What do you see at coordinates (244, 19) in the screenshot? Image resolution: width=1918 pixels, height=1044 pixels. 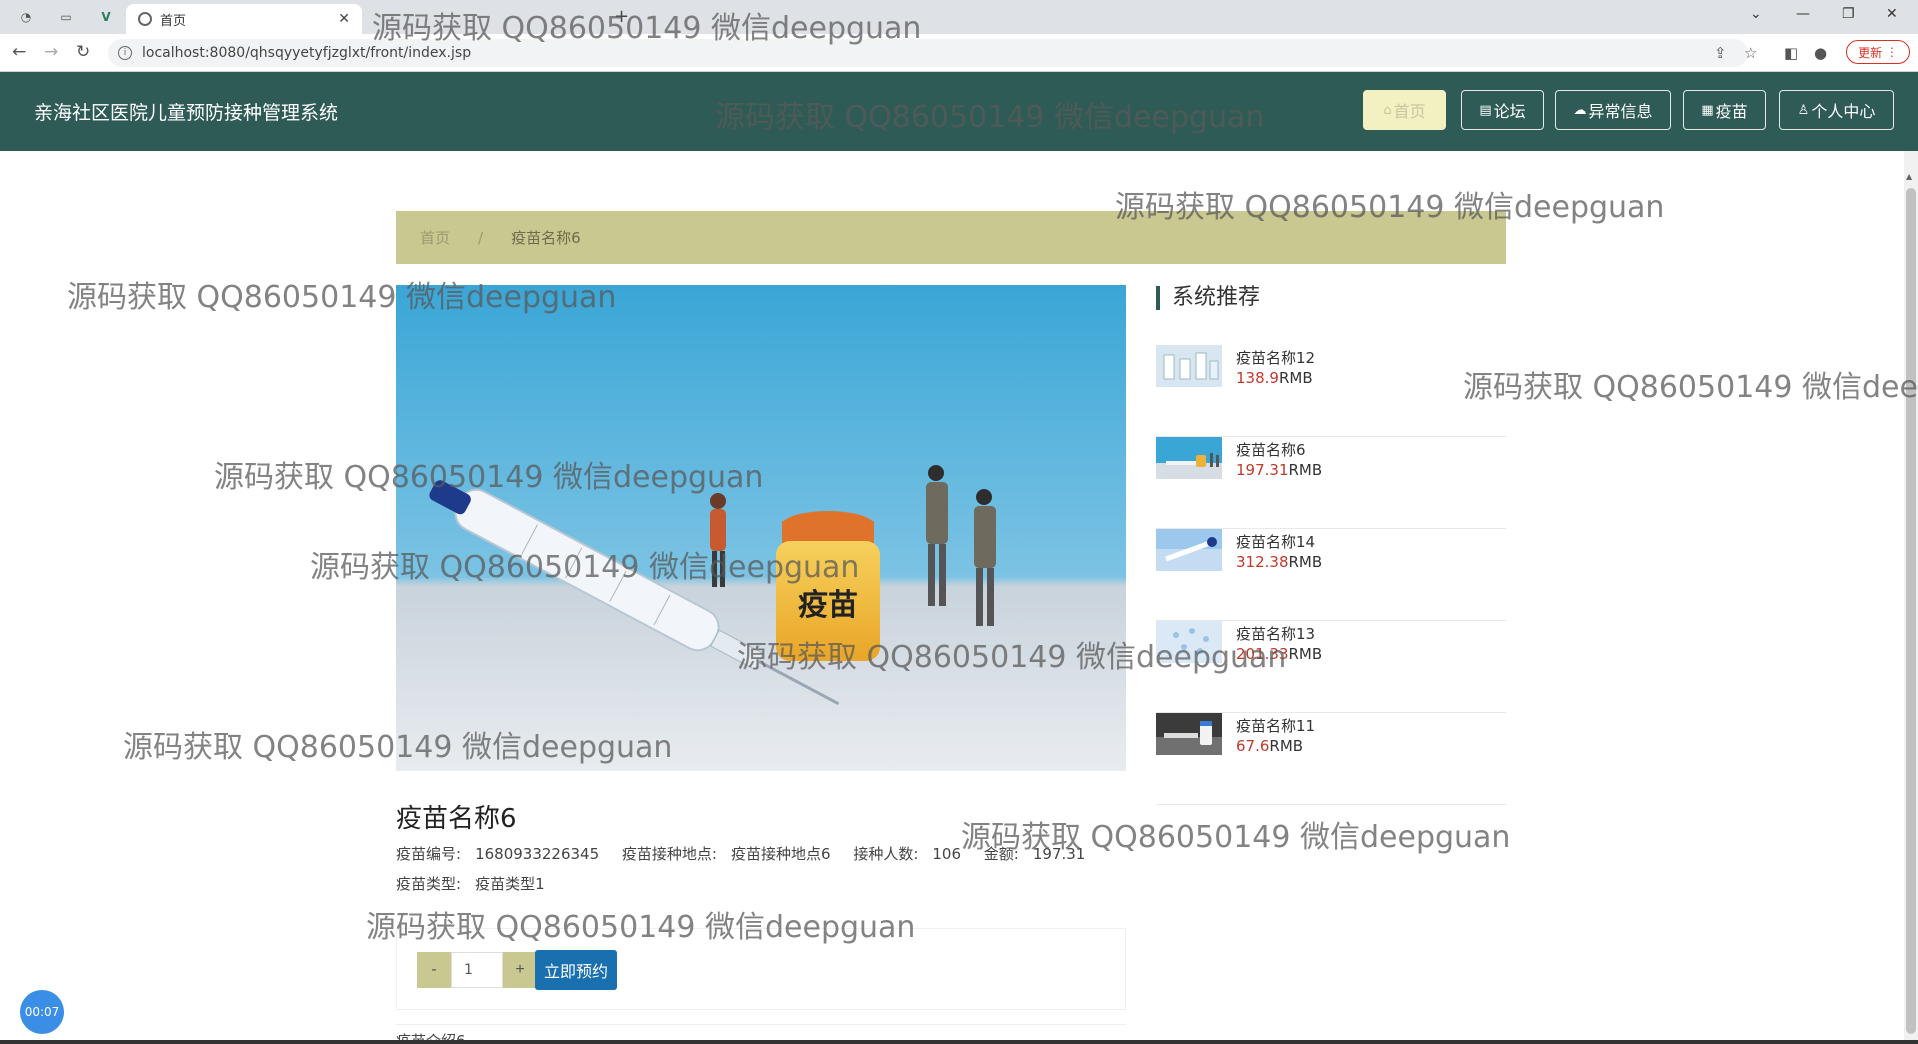 I see `browser-tab-active: 首页 ✕` at bounding box center [244, 19].